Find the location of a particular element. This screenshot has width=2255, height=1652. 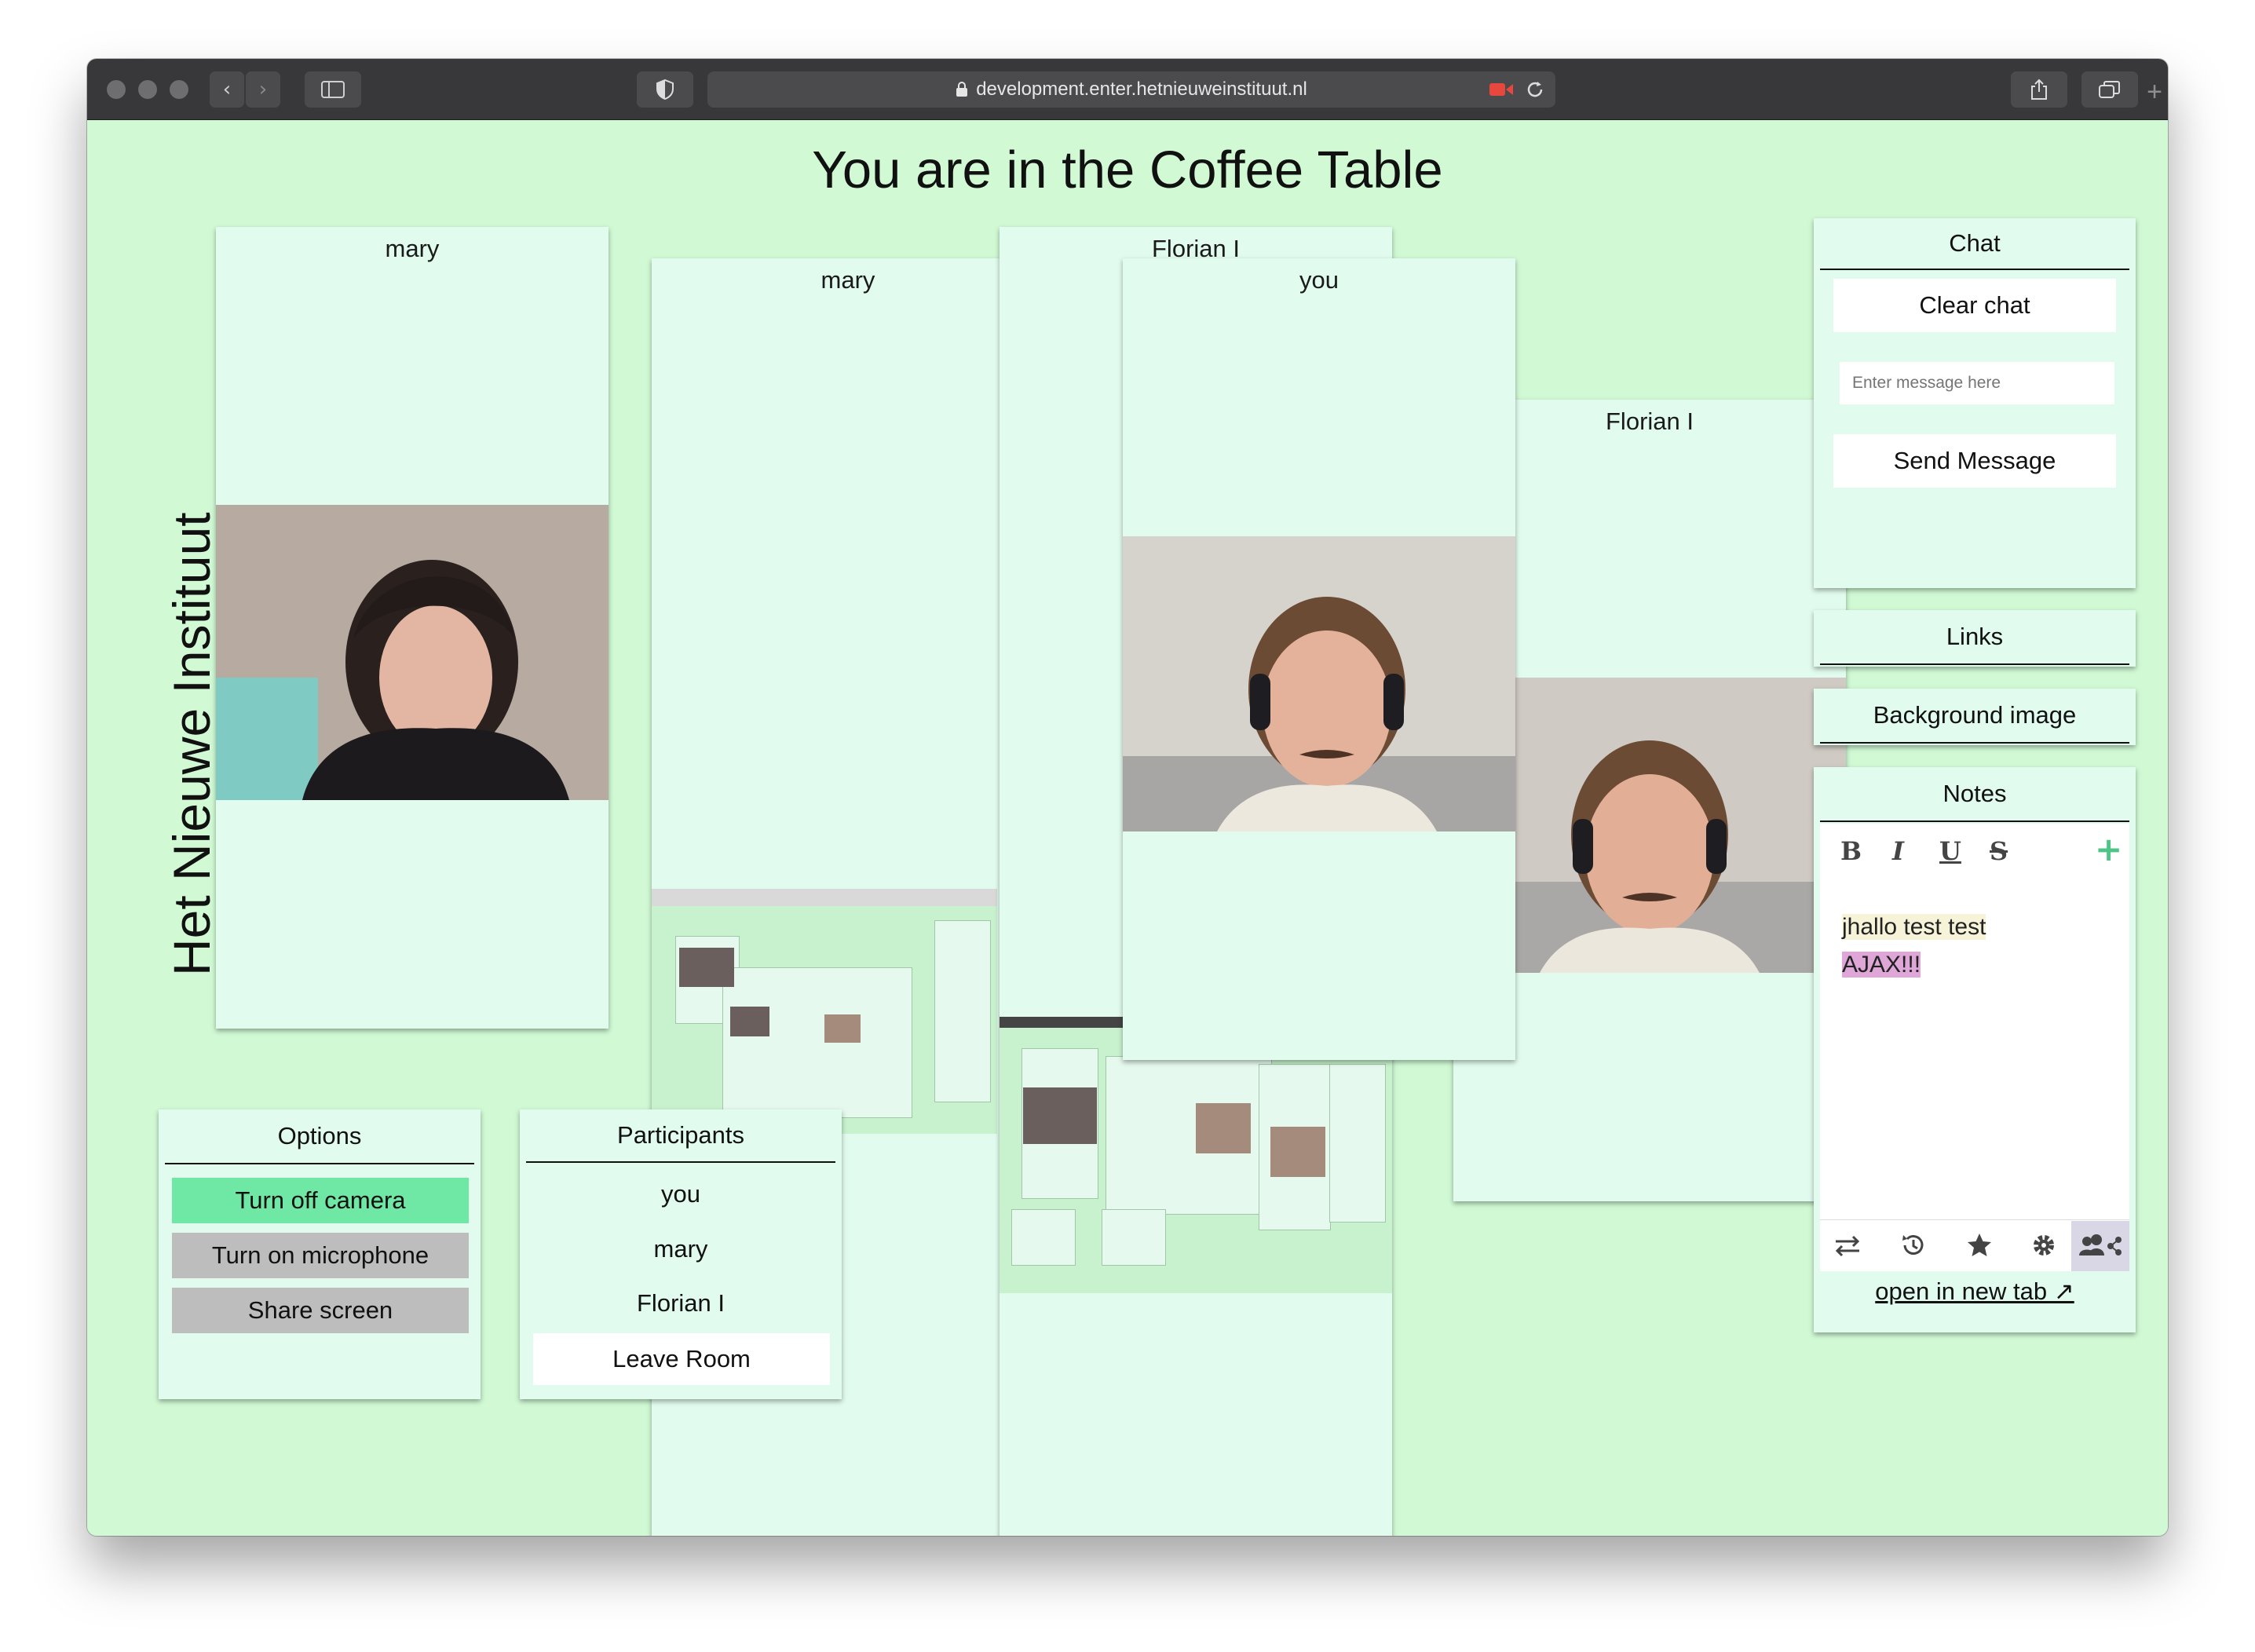

participant-item: Florian I is located at coordinates (681, 1303).